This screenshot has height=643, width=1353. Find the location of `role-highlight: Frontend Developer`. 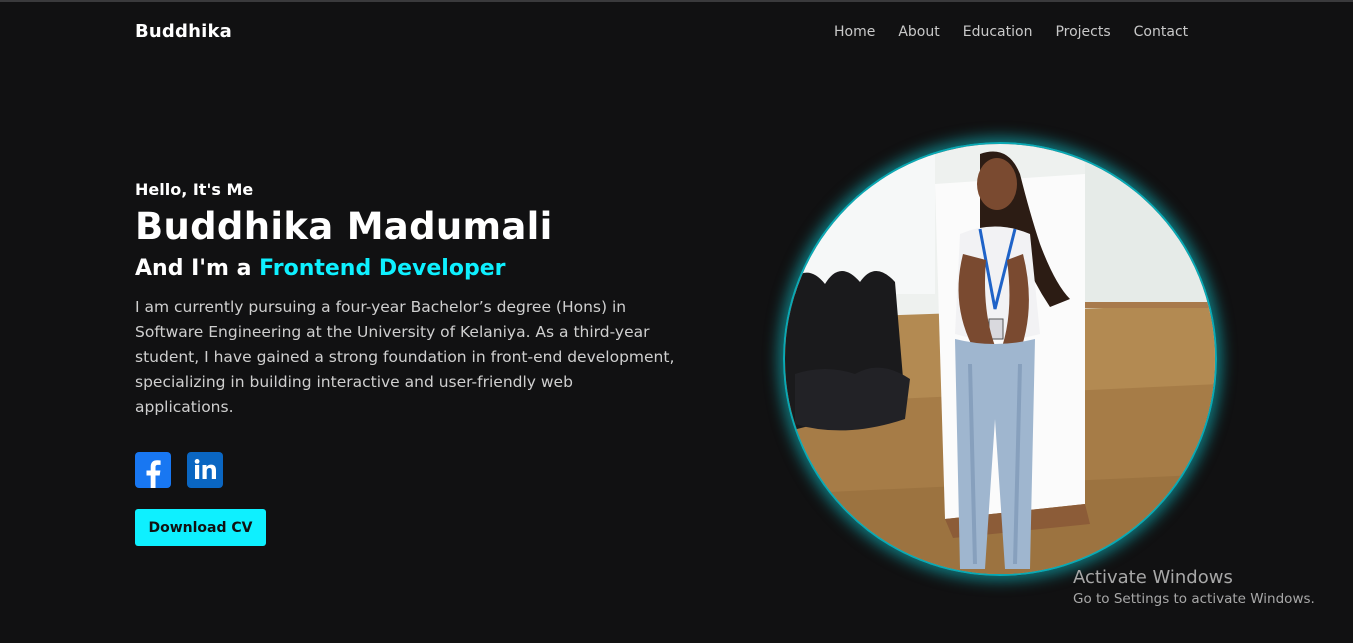

role-highlight: Frontend Developer is located at coordinates (382, 268).